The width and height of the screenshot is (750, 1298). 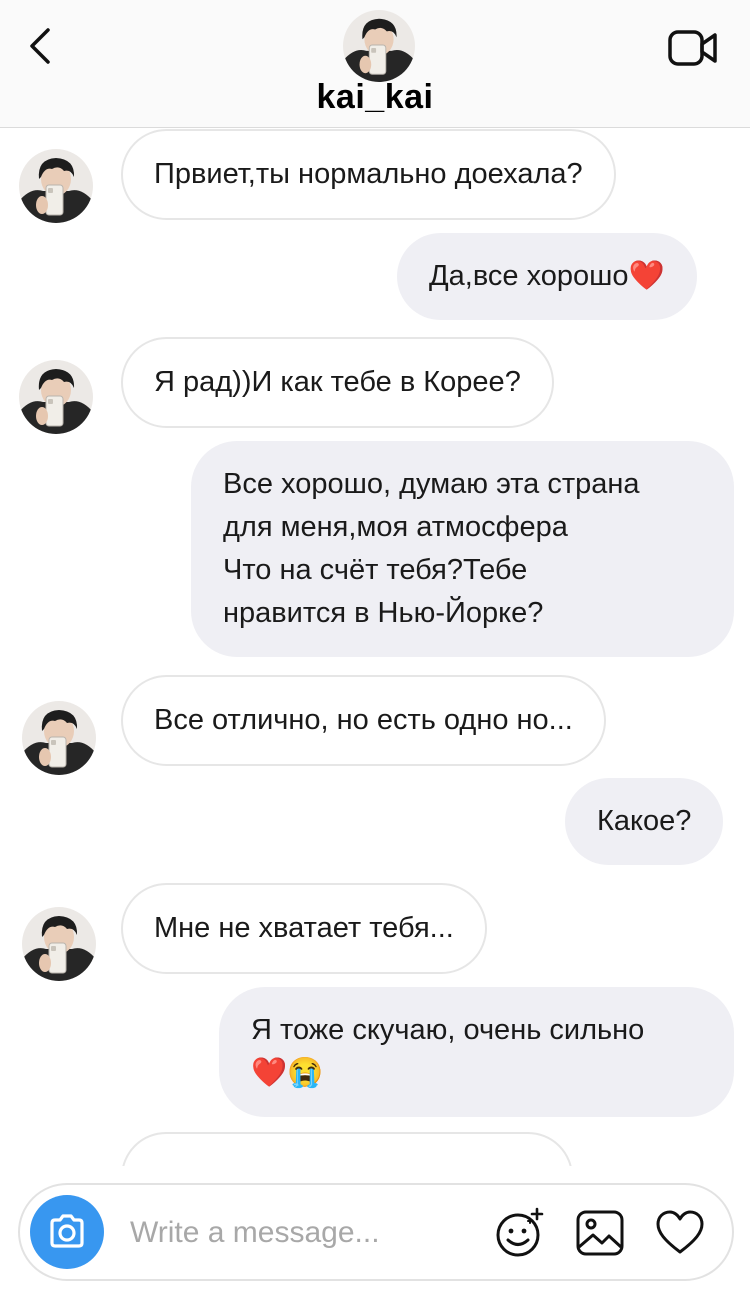 I want to click on message-bubble-incoming: Првиет,ты нормально доехала?, so click(x=368, y=174).